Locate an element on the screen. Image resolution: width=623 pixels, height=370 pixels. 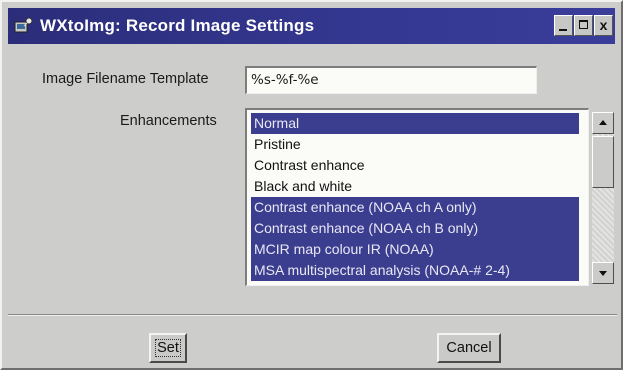
list-item-contrast-ch-a: Contrast enhance (NOAA ch A only) is located at coordinates (415, 207).